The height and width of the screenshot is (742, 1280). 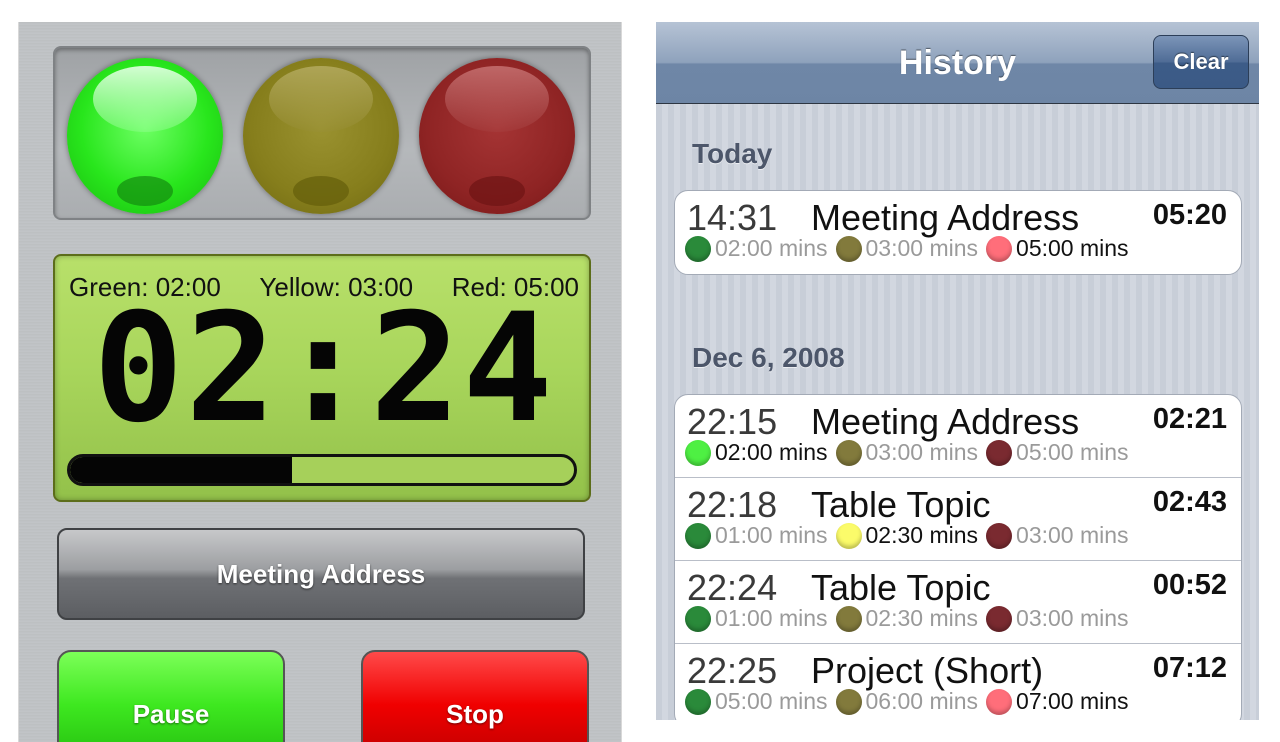 What do you see at coordinates (927, 670) in the screenshot?
I see `entry-speech-type: Project (Short)` at bounding box center [927, 670].